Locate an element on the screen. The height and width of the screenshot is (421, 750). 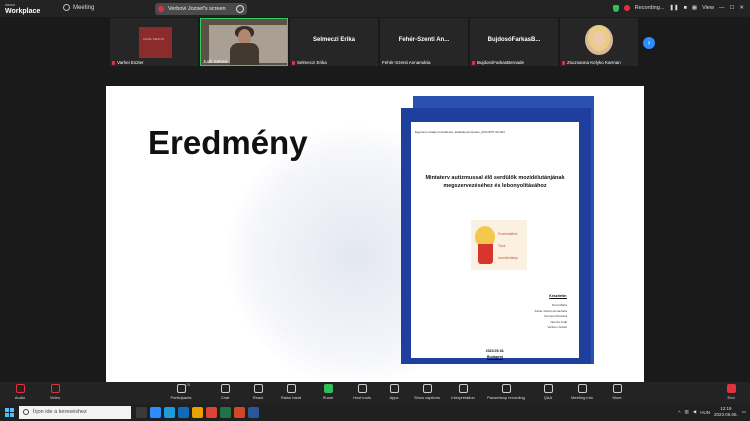
document-city: Budapest is located at coordinates (495, 357).